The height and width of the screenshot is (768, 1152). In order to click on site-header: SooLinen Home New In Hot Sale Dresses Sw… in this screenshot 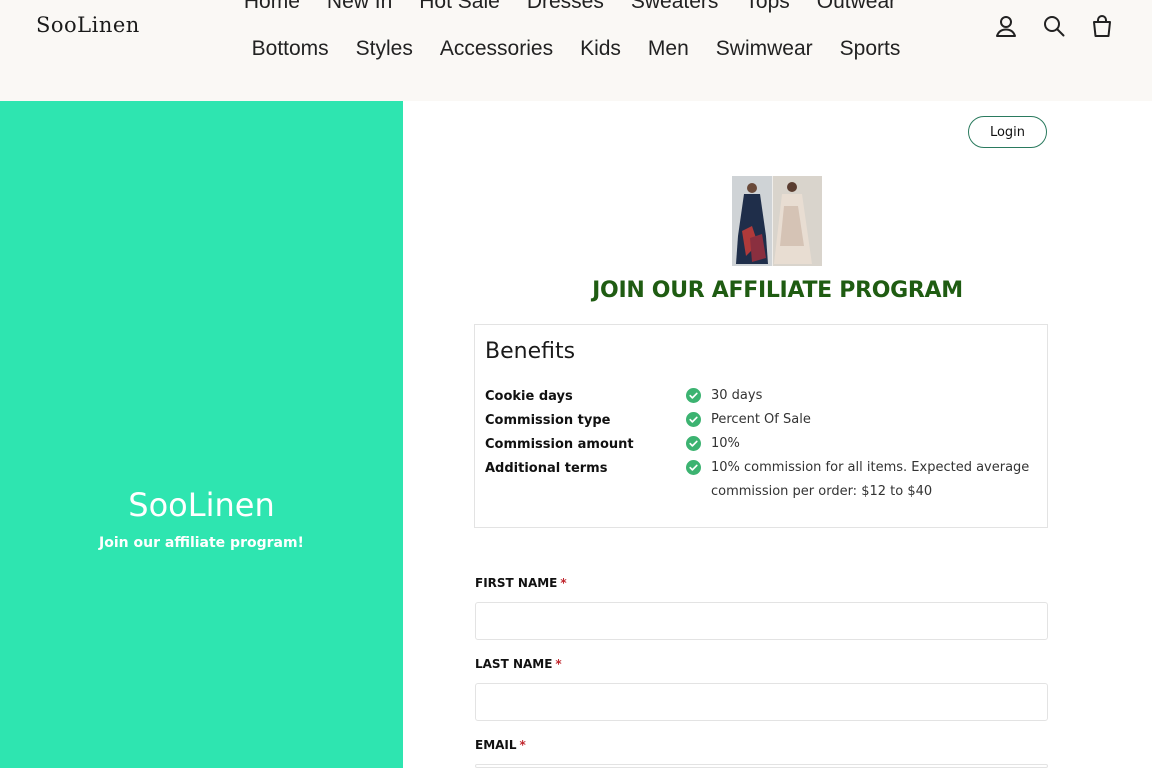, I will do `click(576, 50)`.